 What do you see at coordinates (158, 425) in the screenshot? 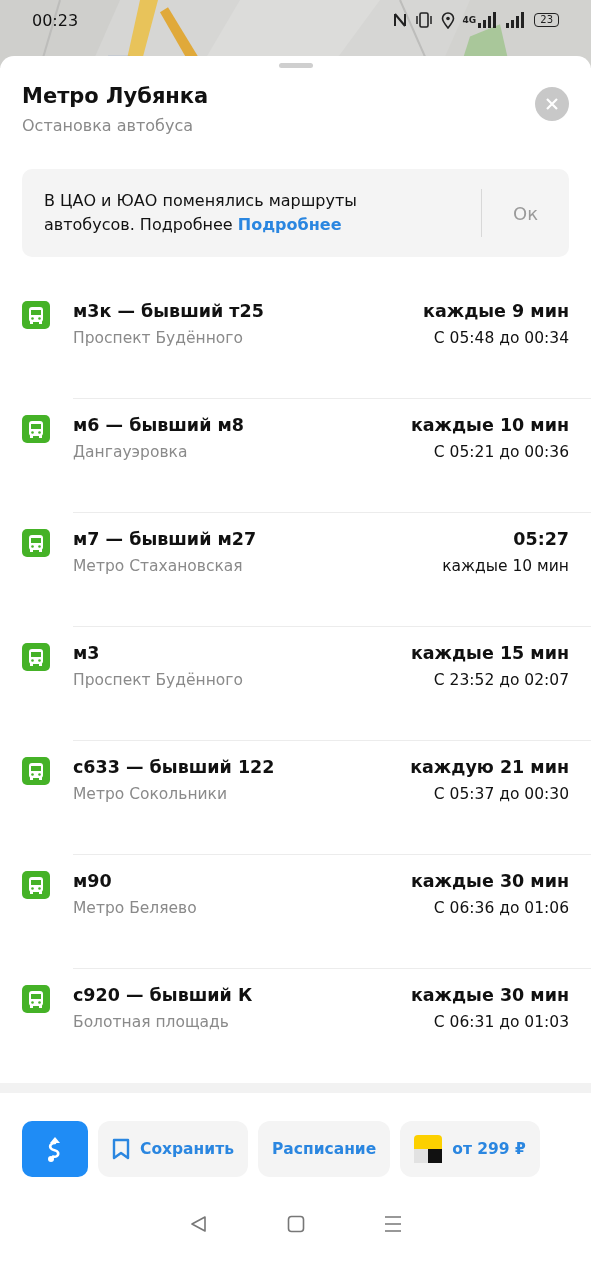
I see `route-name: м6 — бывший м8` at bounding box center [158, 425].